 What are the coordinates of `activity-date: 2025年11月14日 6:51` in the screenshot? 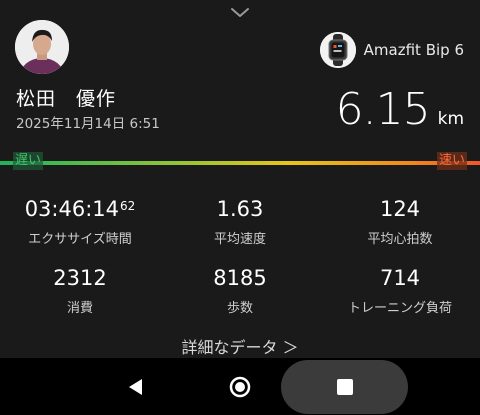 It's located at (88, 124).